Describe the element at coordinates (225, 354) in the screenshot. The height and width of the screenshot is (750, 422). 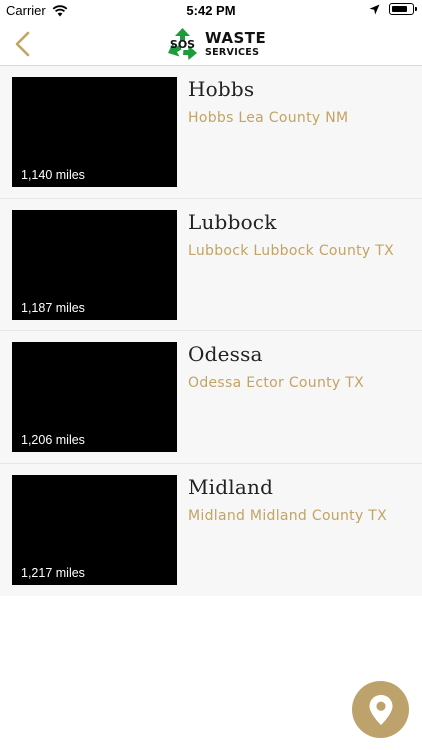
I see `city-name: Odessa` at that location.